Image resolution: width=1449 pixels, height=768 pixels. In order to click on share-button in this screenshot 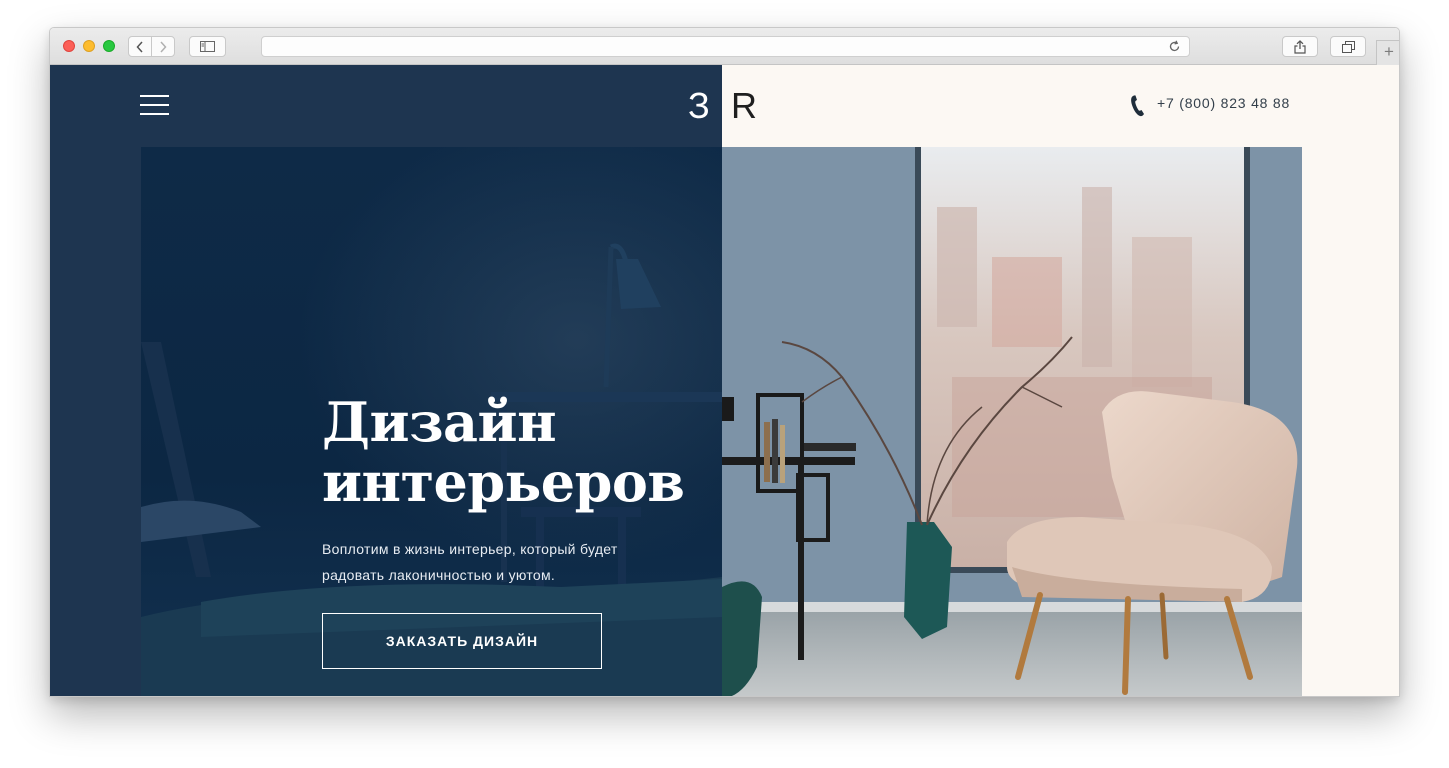, I will do `click(1300, 46)`.